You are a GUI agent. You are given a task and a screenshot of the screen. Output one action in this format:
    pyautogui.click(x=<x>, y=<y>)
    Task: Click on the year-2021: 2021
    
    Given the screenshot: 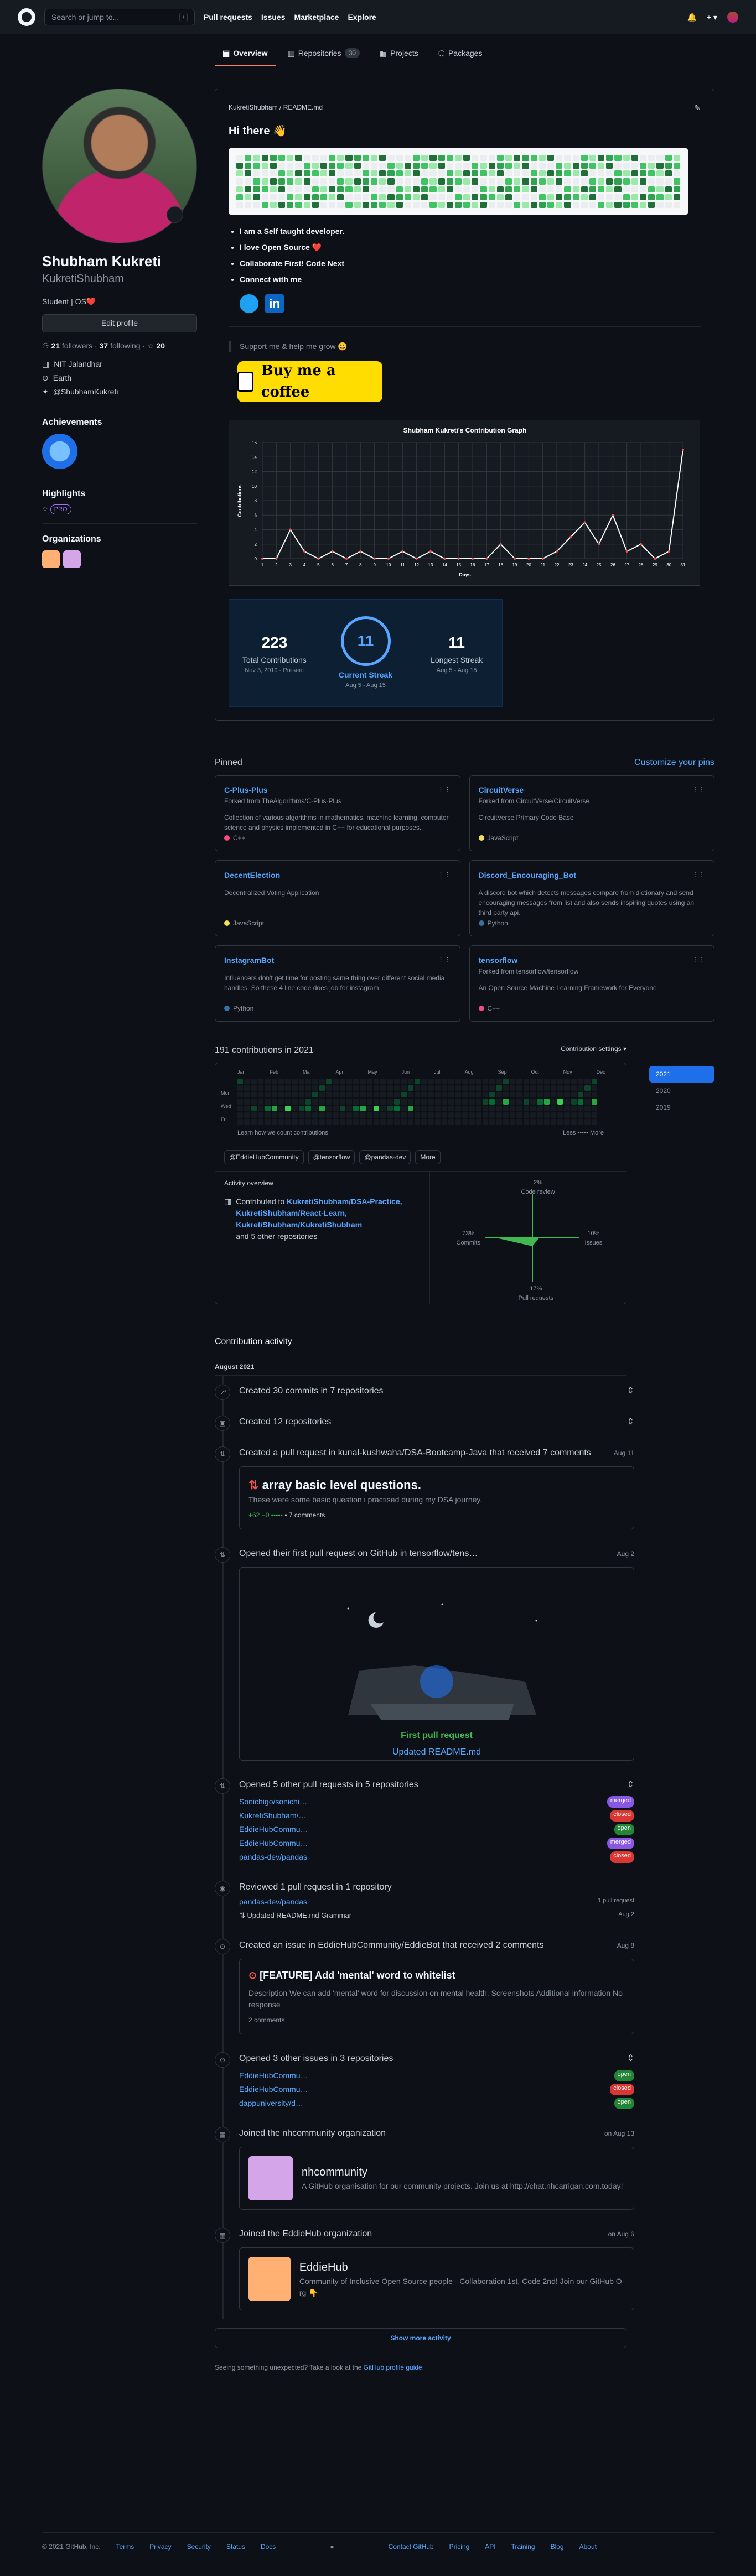 What is the action you would take?
    pyautogui.click(x=681, y=1075)
    